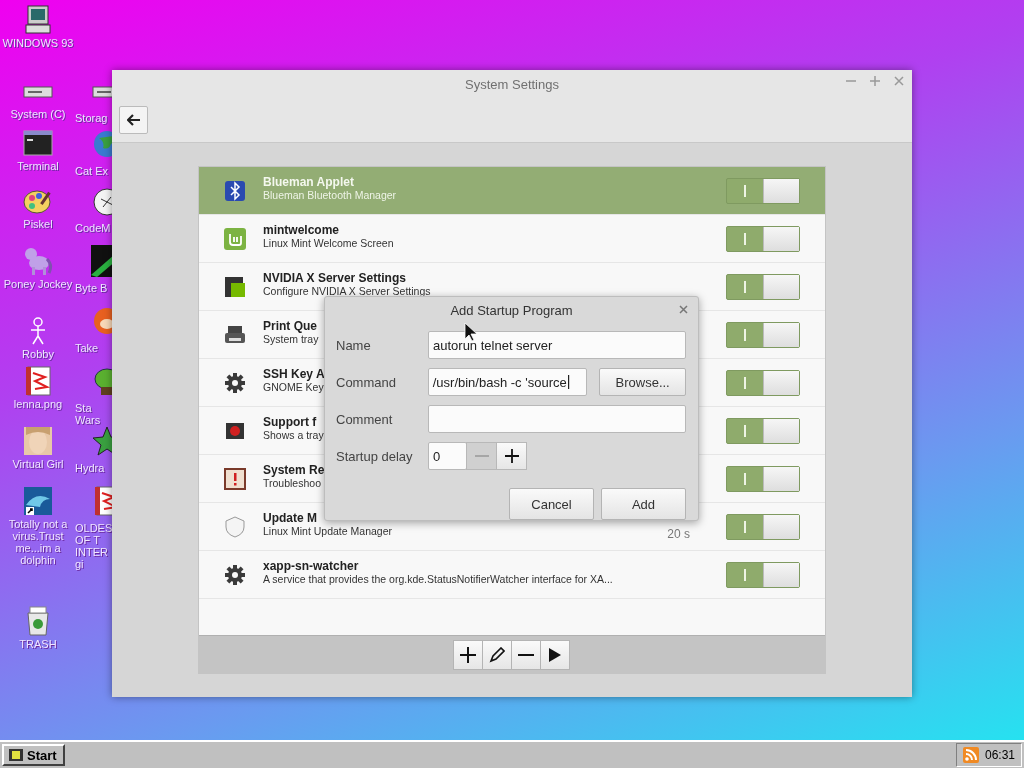  Describe the element at coordinates (293, 387) in the screenshot. I see `program-description: GNOME Key` at that location.